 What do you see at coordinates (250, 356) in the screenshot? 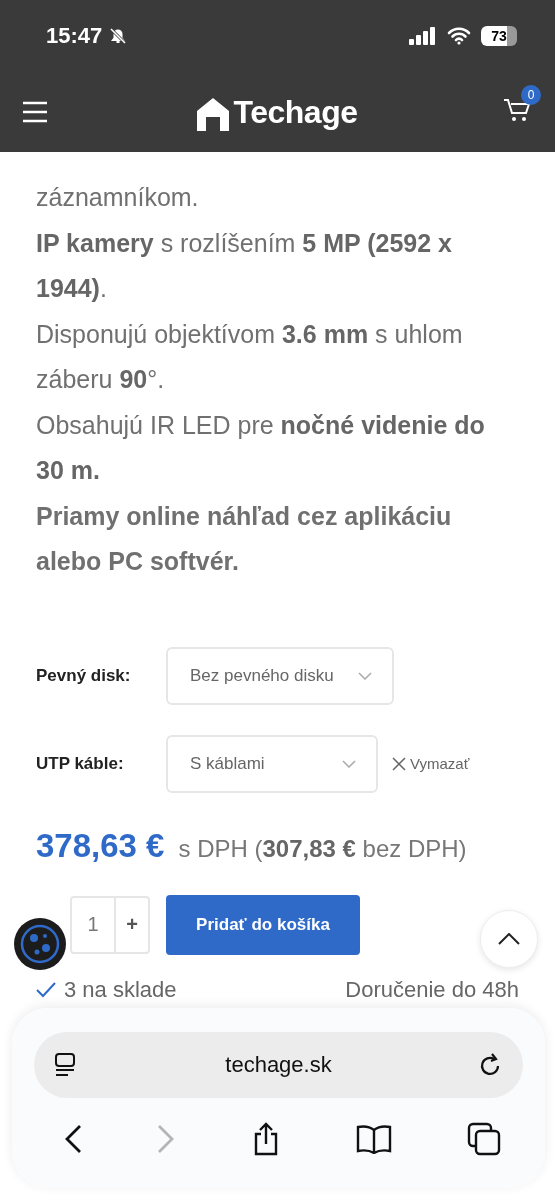
I see `description-paragraph: Disponujú objektívom 3.6 mm s uhlom záberu 90°.` at bounding box center [250, 356].